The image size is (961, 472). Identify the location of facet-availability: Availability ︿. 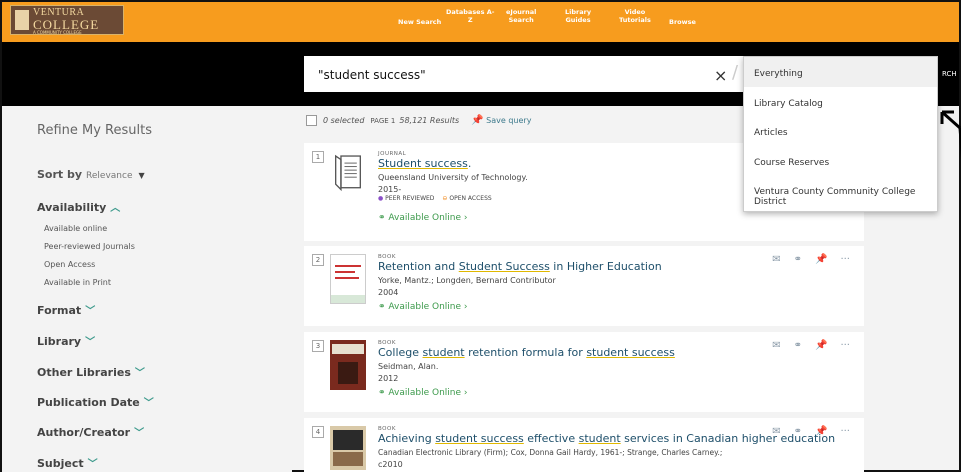
(78, 206).